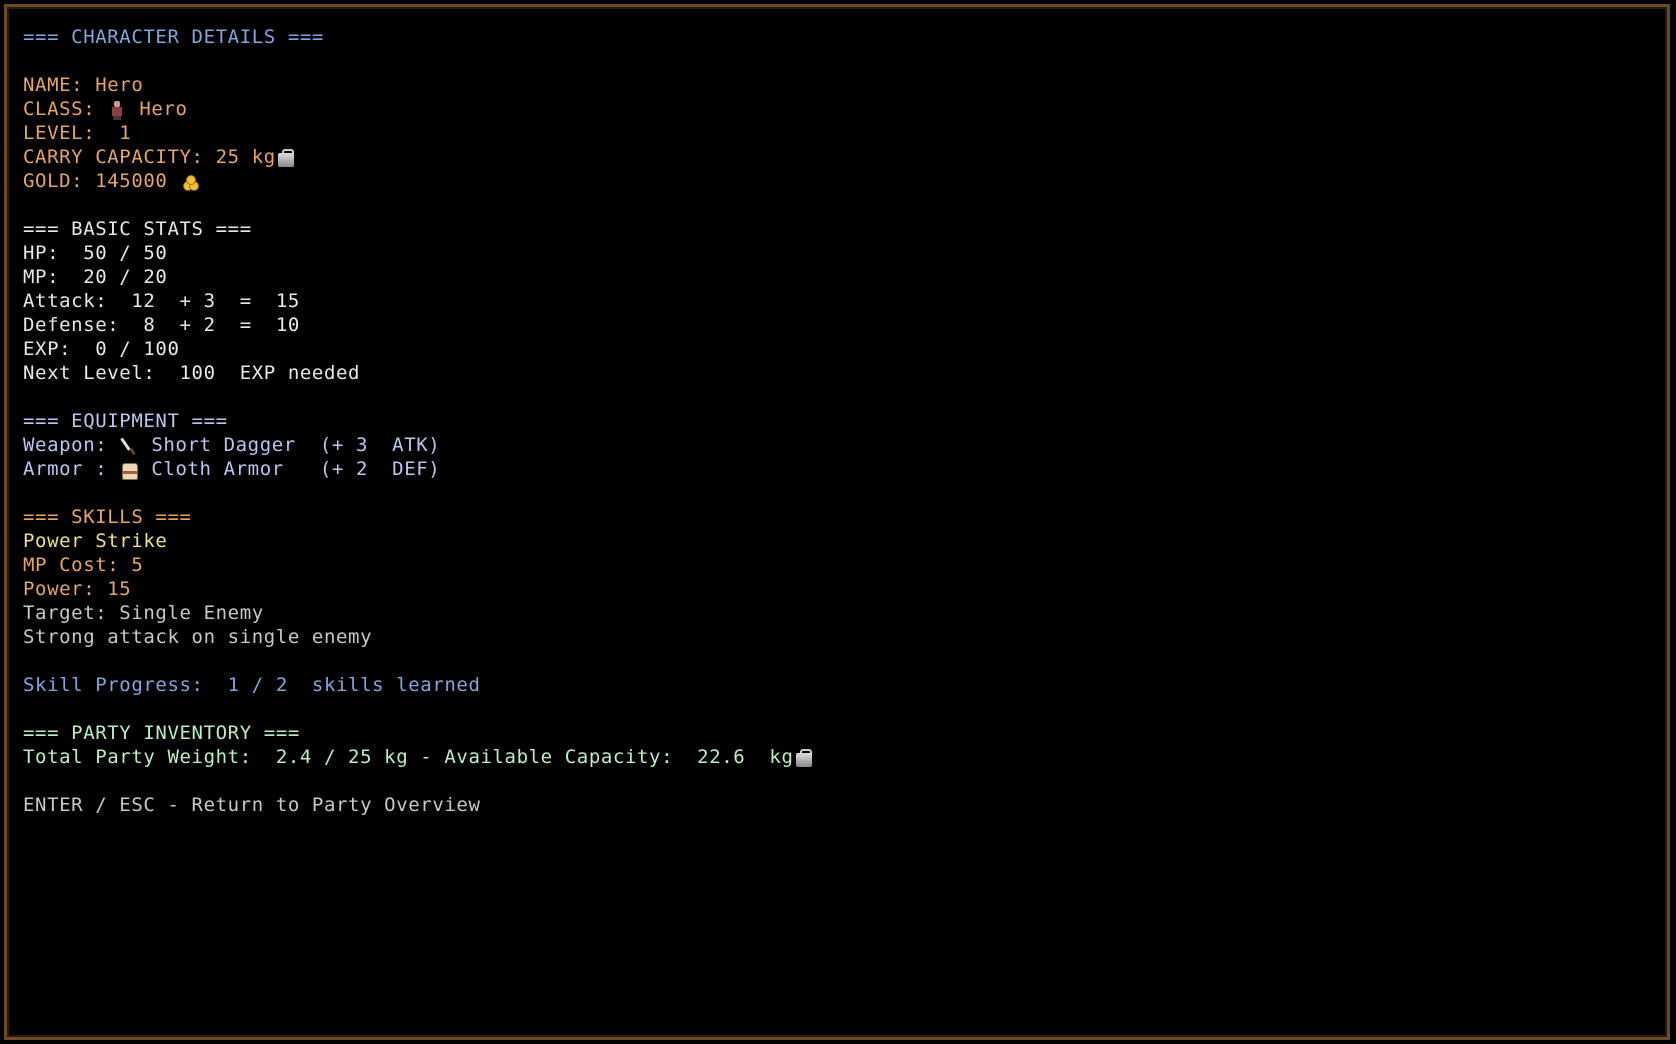  What do you see at coordinates (95, 277) in the screenshot?
I see `mp-stat: MP: 20 / 20` at bounding box center [95, 277].